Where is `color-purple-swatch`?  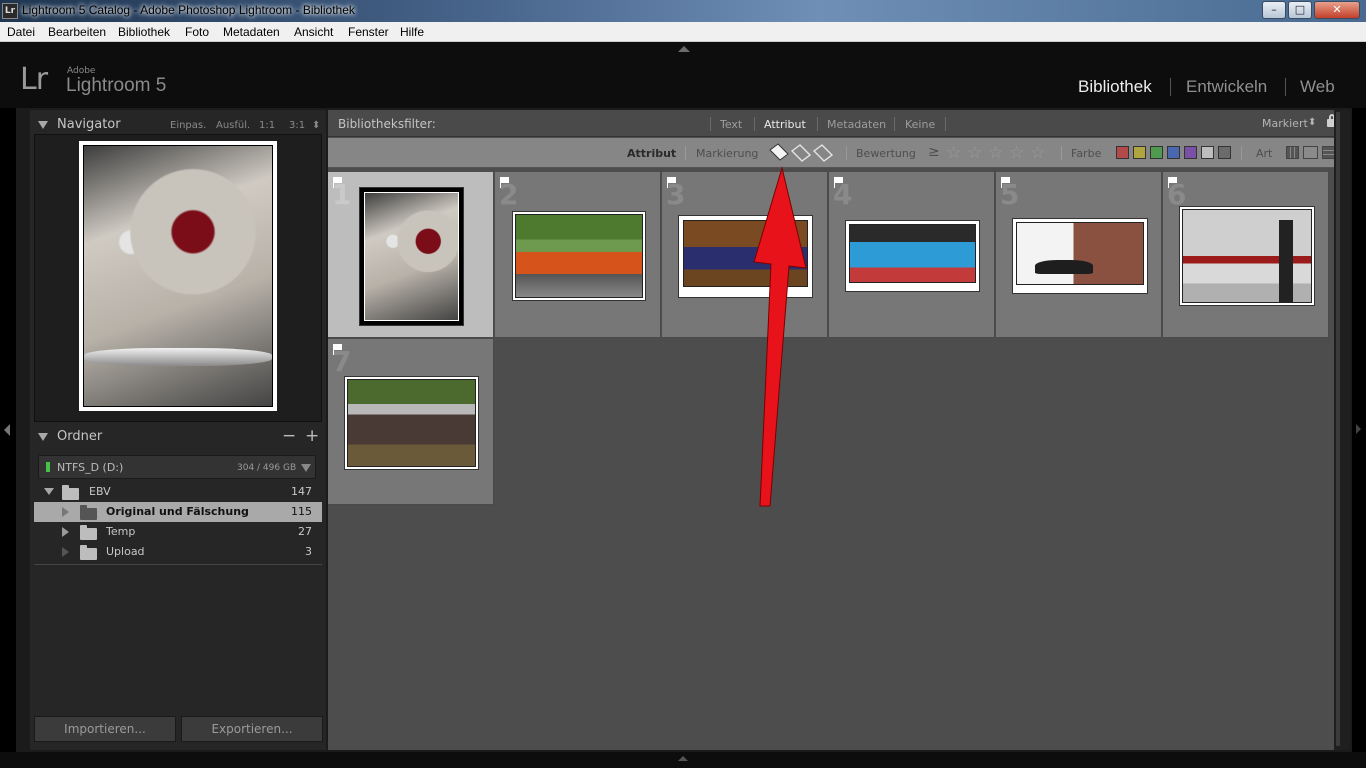
color-purple-swatch is located at coordinates (1190, 152).